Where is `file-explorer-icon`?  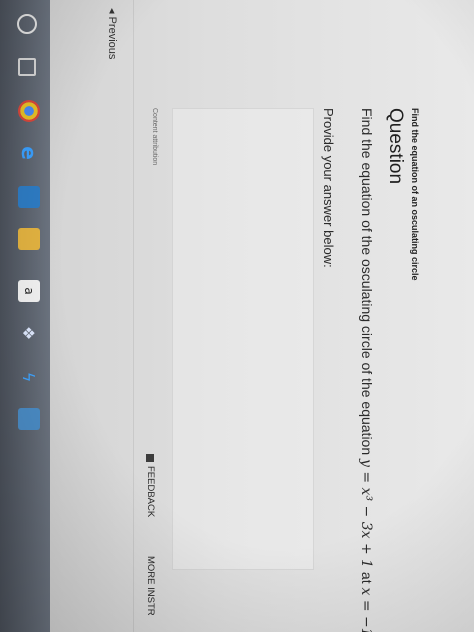 file-explorer-icon is located at coordinates (29, 239).